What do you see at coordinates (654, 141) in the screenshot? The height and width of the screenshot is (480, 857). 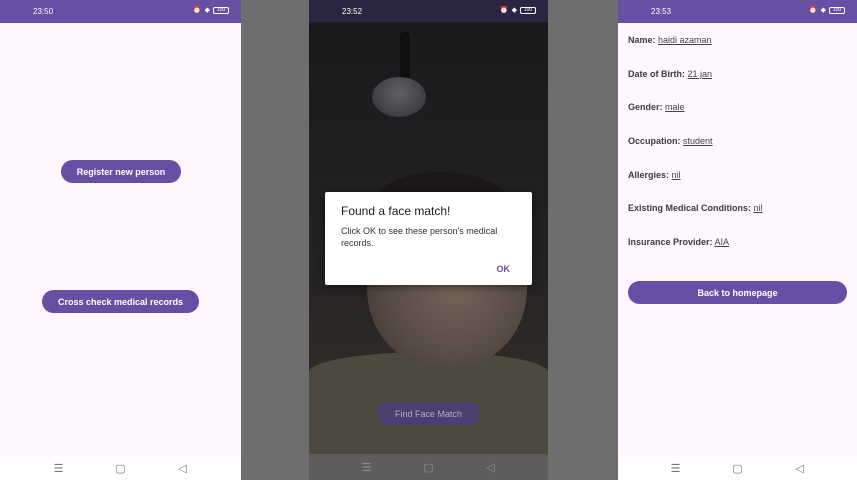 I see `field-label: Occupation:` at bounding box center [654, 141].